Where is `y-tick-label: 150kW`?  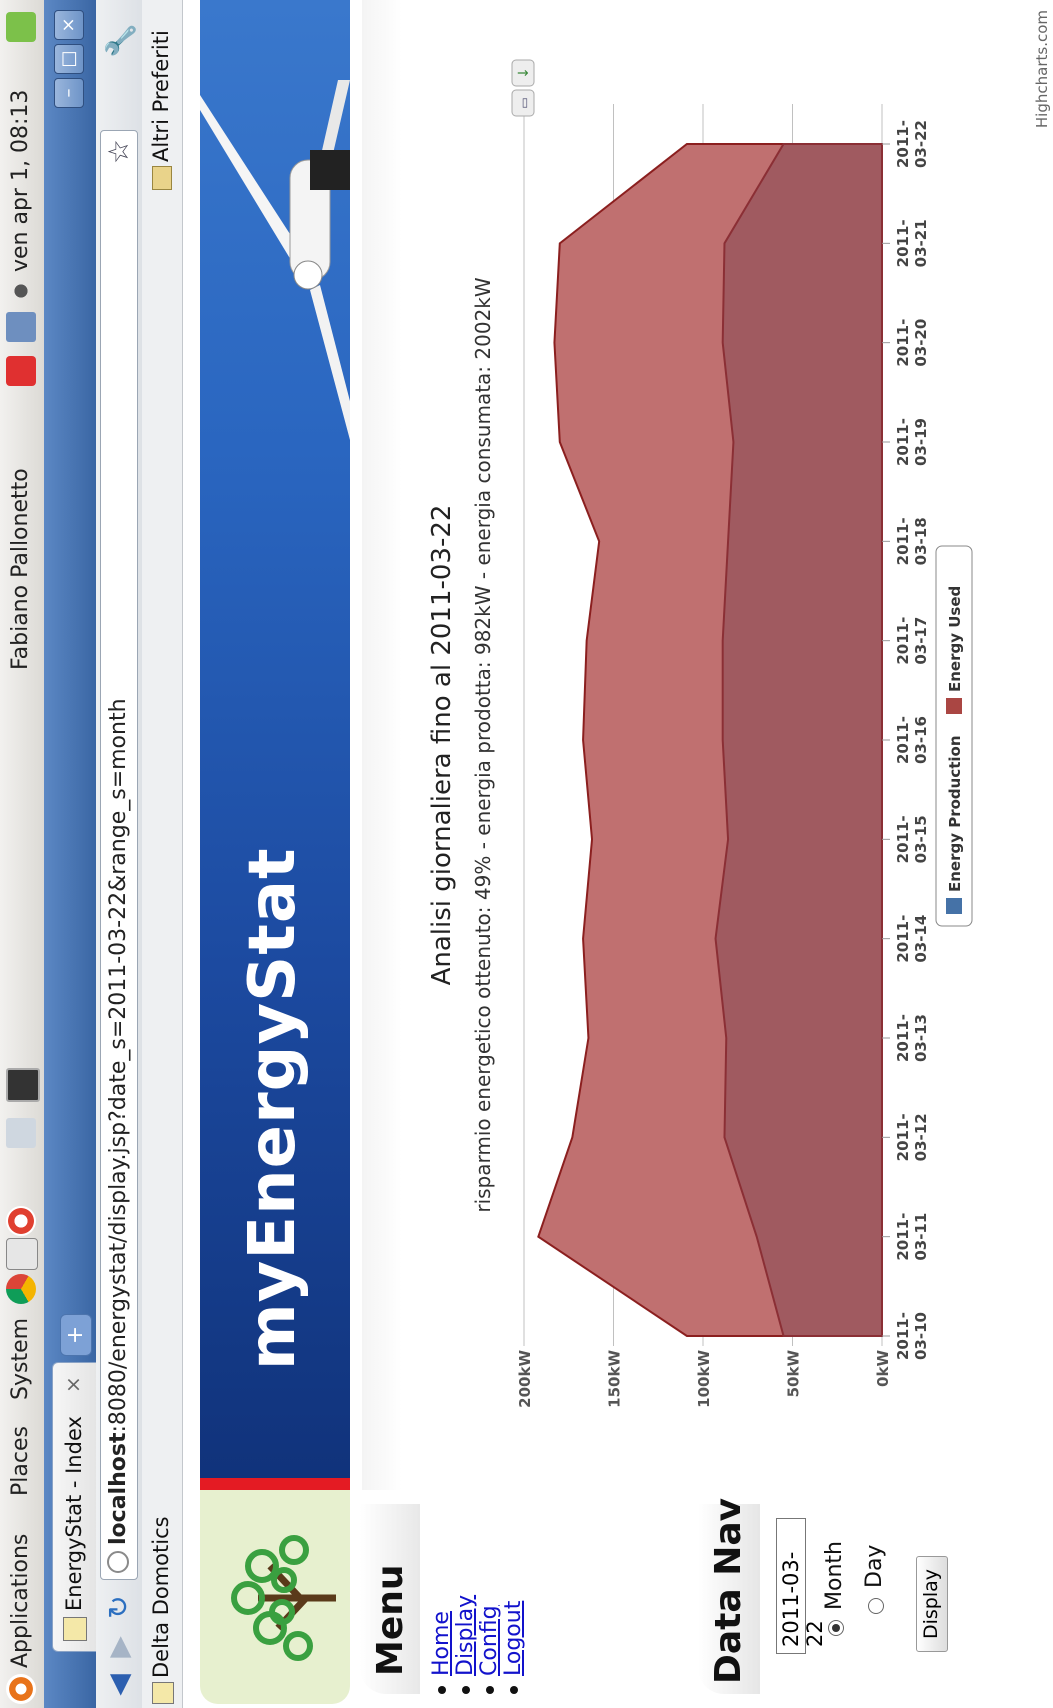
y-tick-label: 150kW is located at coordinates (615, 1379).